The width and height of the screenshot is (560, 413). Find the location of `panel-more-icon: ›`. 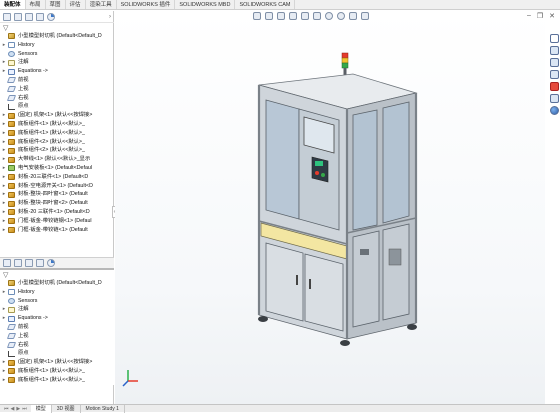

panel-more-icon: › is located at coordinates (111, 17).